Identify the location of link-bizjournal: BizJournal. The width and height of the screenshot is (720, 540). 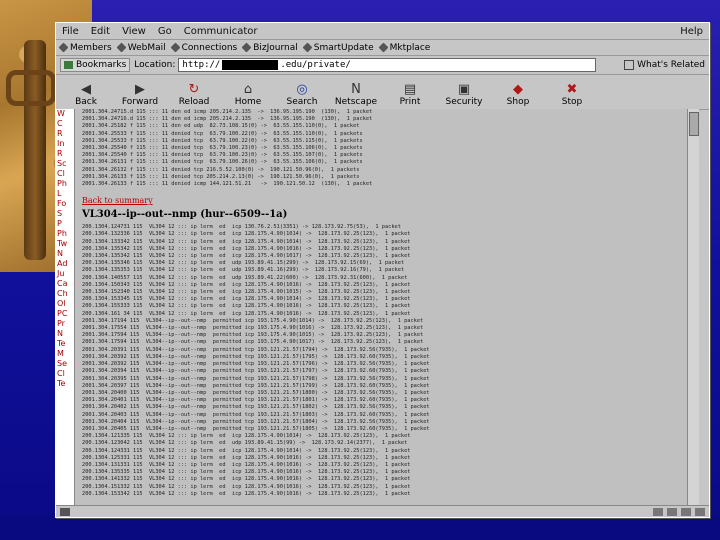
(269, 48).